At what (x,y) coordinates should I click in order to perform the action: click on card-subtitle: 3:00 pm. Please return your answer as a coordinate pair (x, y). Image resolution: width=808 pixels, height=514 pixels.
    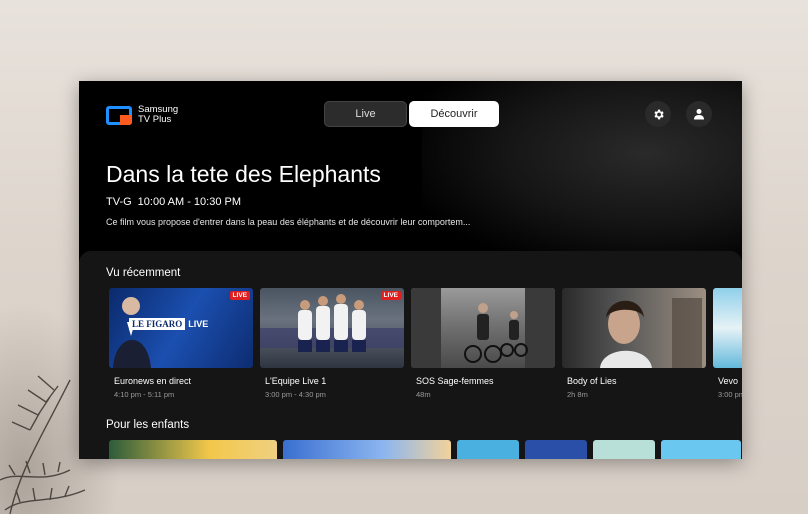
    Looking at the image, I should click on (730, 394).